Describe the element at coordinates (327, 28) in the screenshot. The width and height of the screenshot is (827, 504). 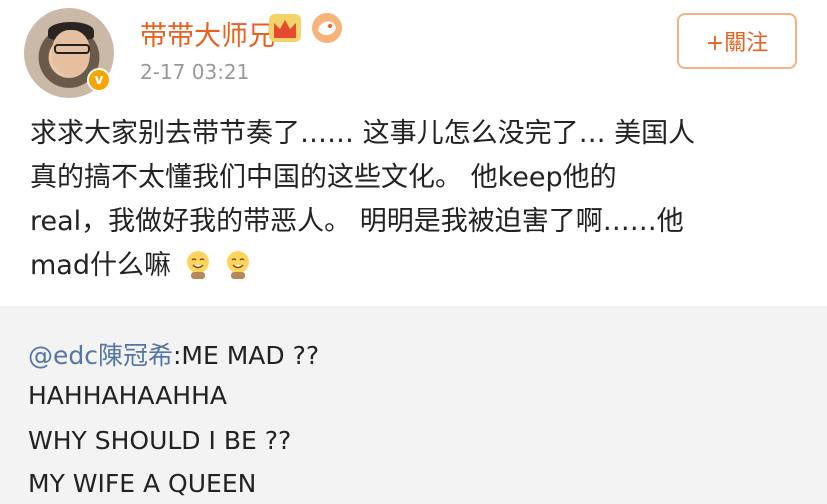
I see `bird-icon` at that location.